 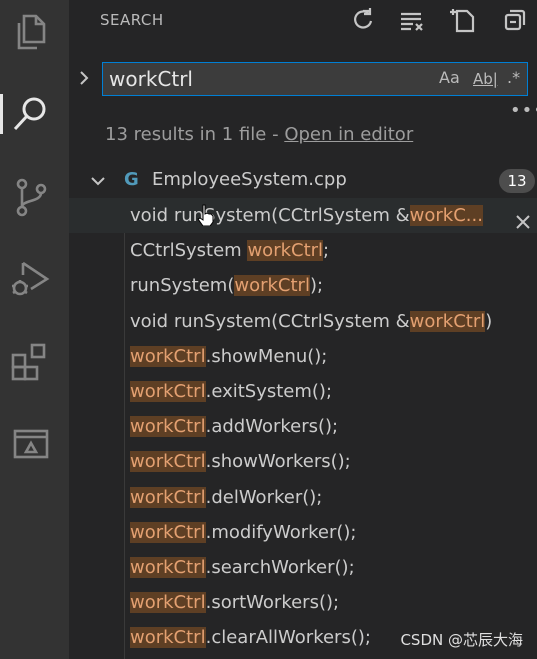 What do you see at coordinates (281, 532) in the screenshot?
I see `result-text: .modifyWorker();` at bounding box center [281, 532].